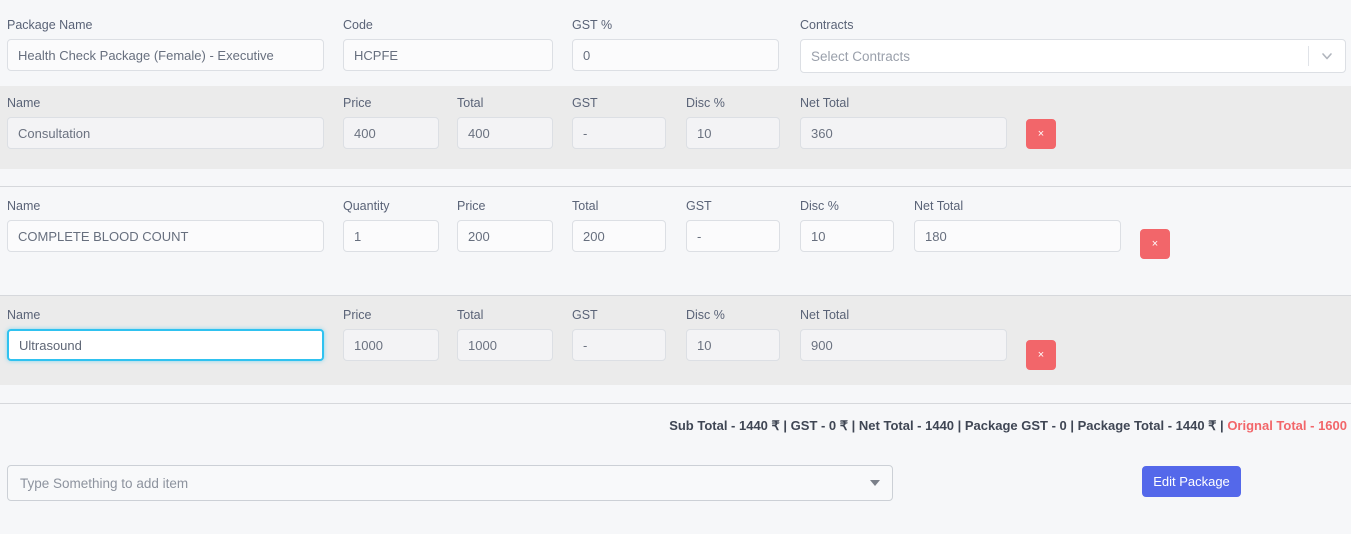 The width and height of the screenshot is (1351, 534). I want to click on row3-name-group: Name Ultrasound, so click(165, 334).